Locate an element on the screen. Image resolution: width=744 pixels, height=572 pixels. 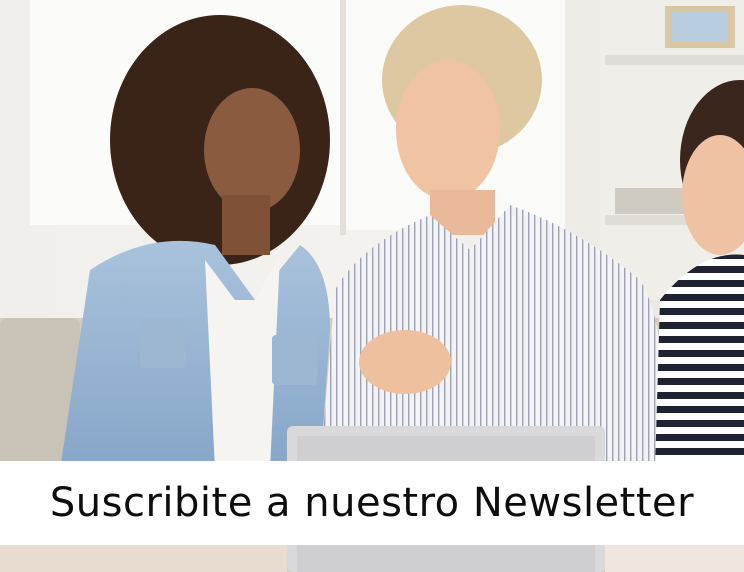
woman-center-face is located at coordinates (448, 130).